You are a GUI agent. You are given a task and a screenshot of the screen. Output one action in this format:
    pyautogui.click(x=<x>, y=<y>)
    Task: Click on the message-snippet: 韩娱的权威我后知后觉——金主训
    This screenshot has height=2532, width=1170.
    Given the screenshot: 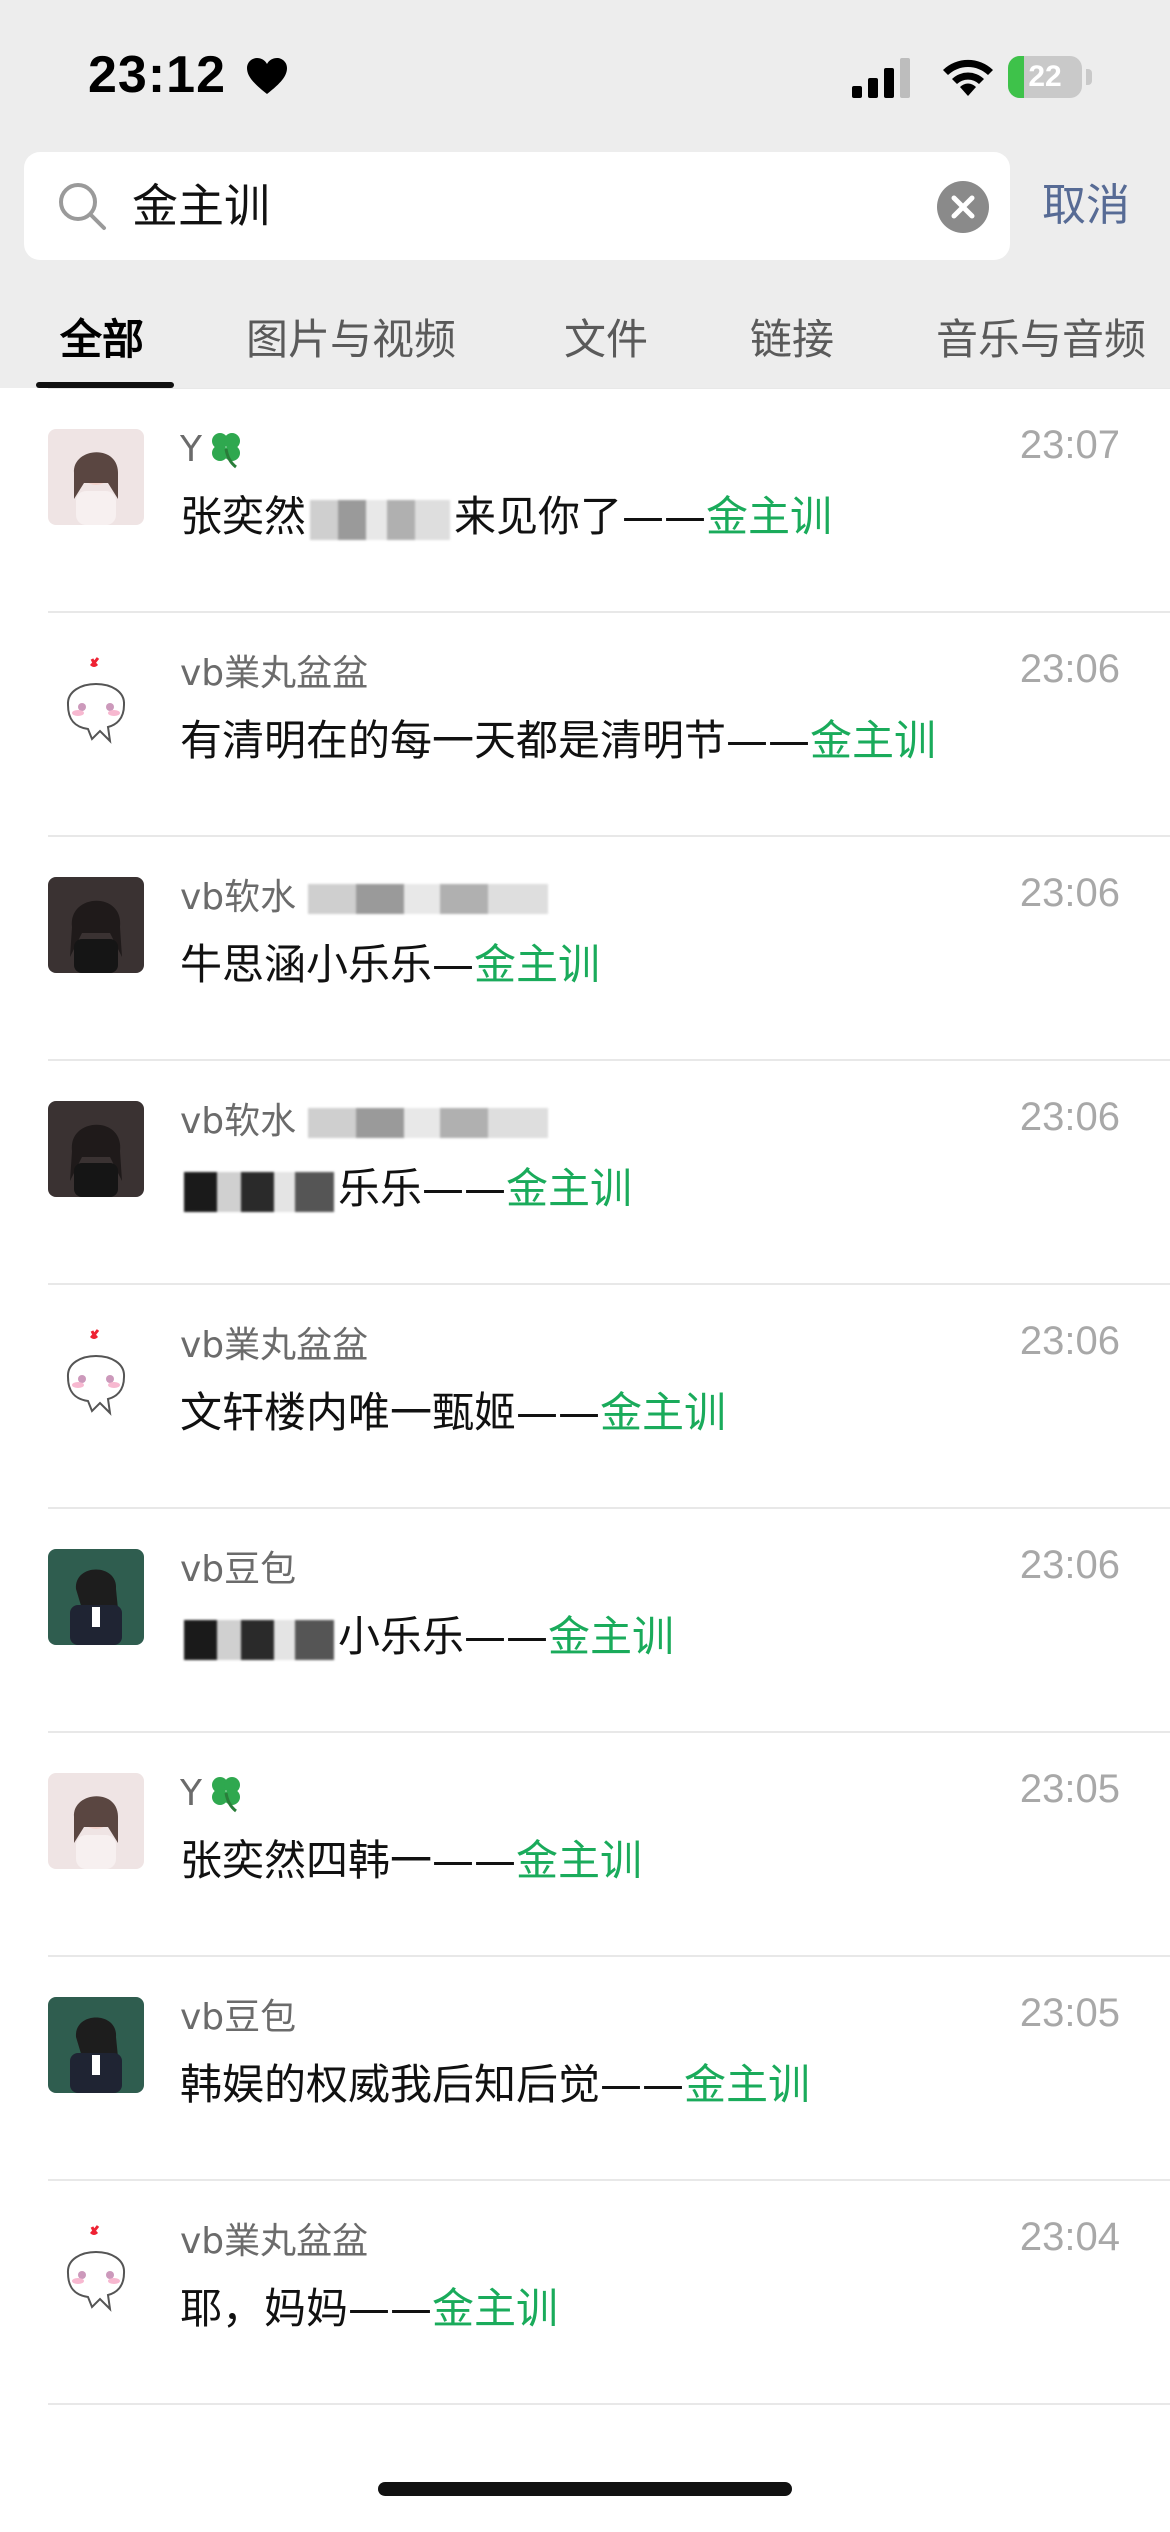 What is the action you would take?
    pyautogui.click(x=495, y=2084)
    